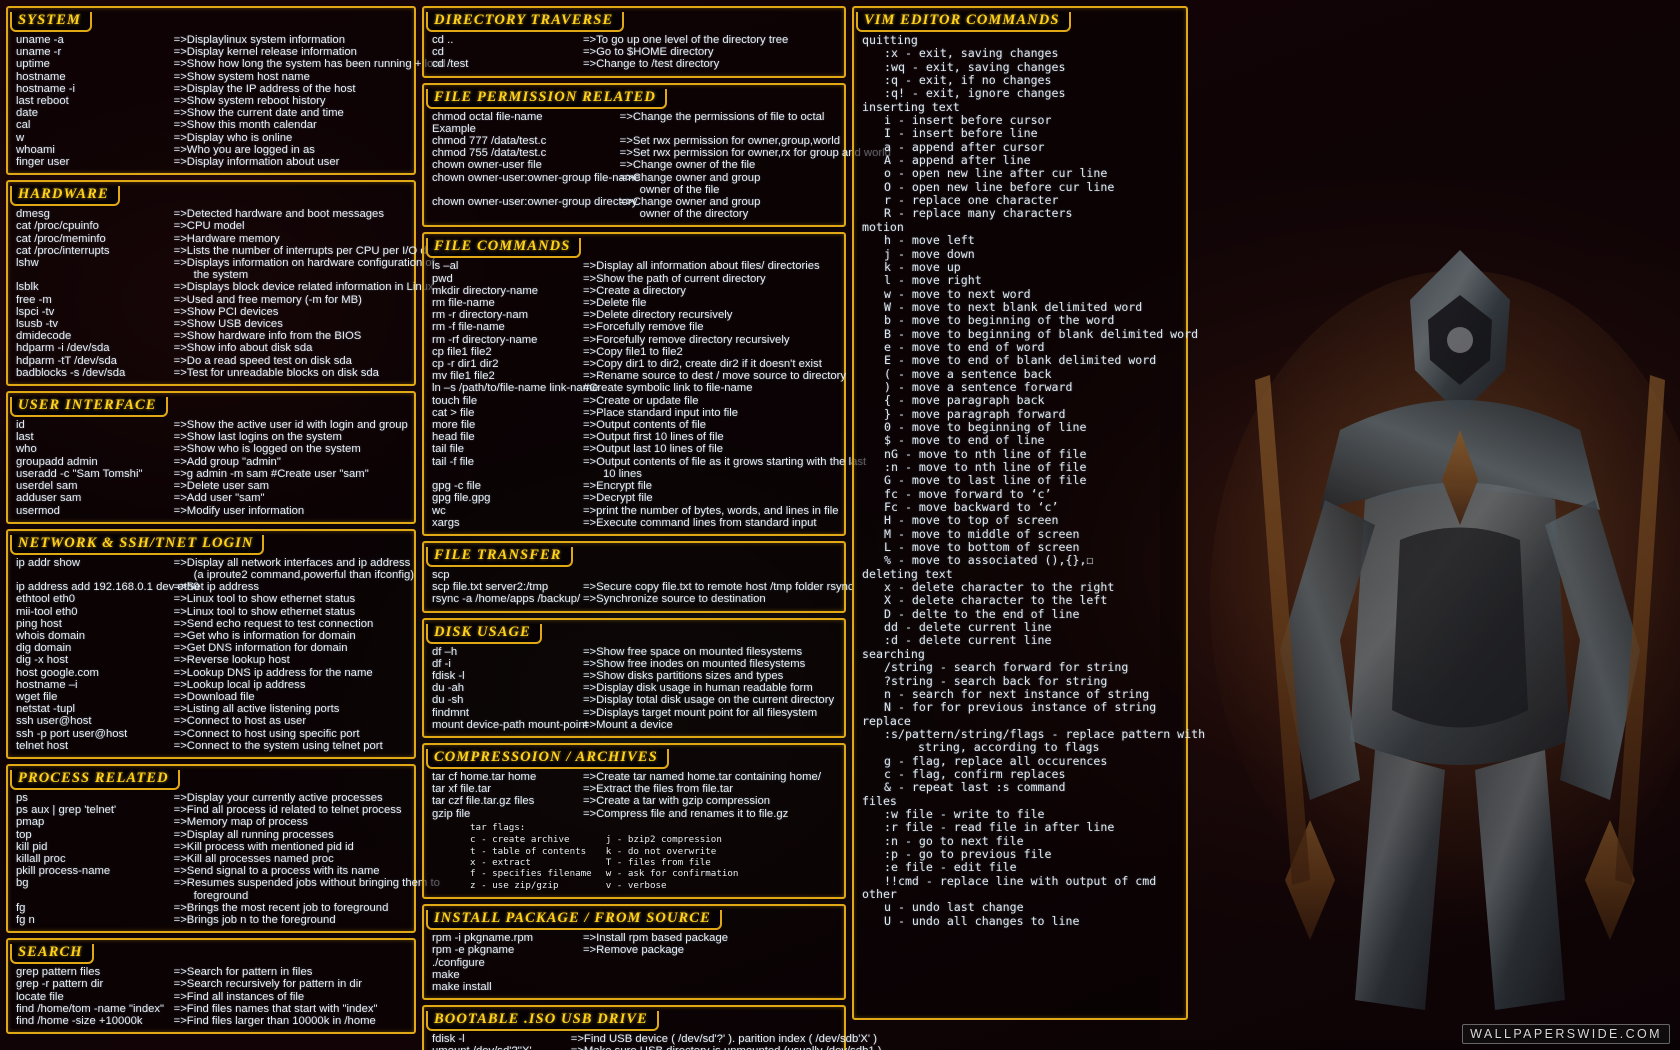 Image resolution: width=1680 pixels, height=1050 pixels. I want to click on command-description: =>Install rpm based package, so click(655, 938).